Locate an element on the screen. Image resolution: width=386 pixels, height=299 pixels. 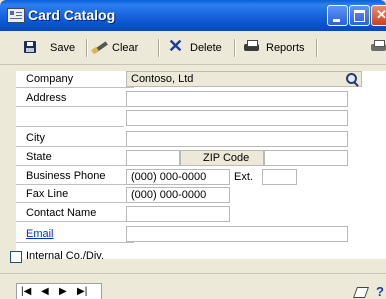
delete-button: Delete is located at coordinates (206, 48).